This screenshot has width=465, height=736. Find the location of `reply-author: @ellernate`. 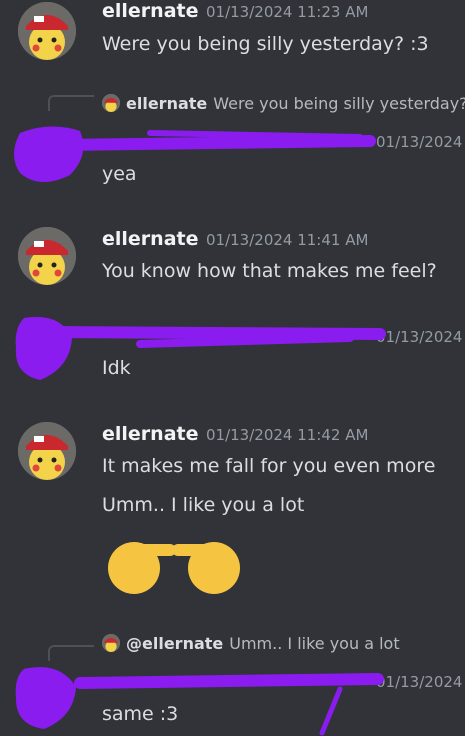

reply-author: @ellernate is located at coordinates (175, 643).